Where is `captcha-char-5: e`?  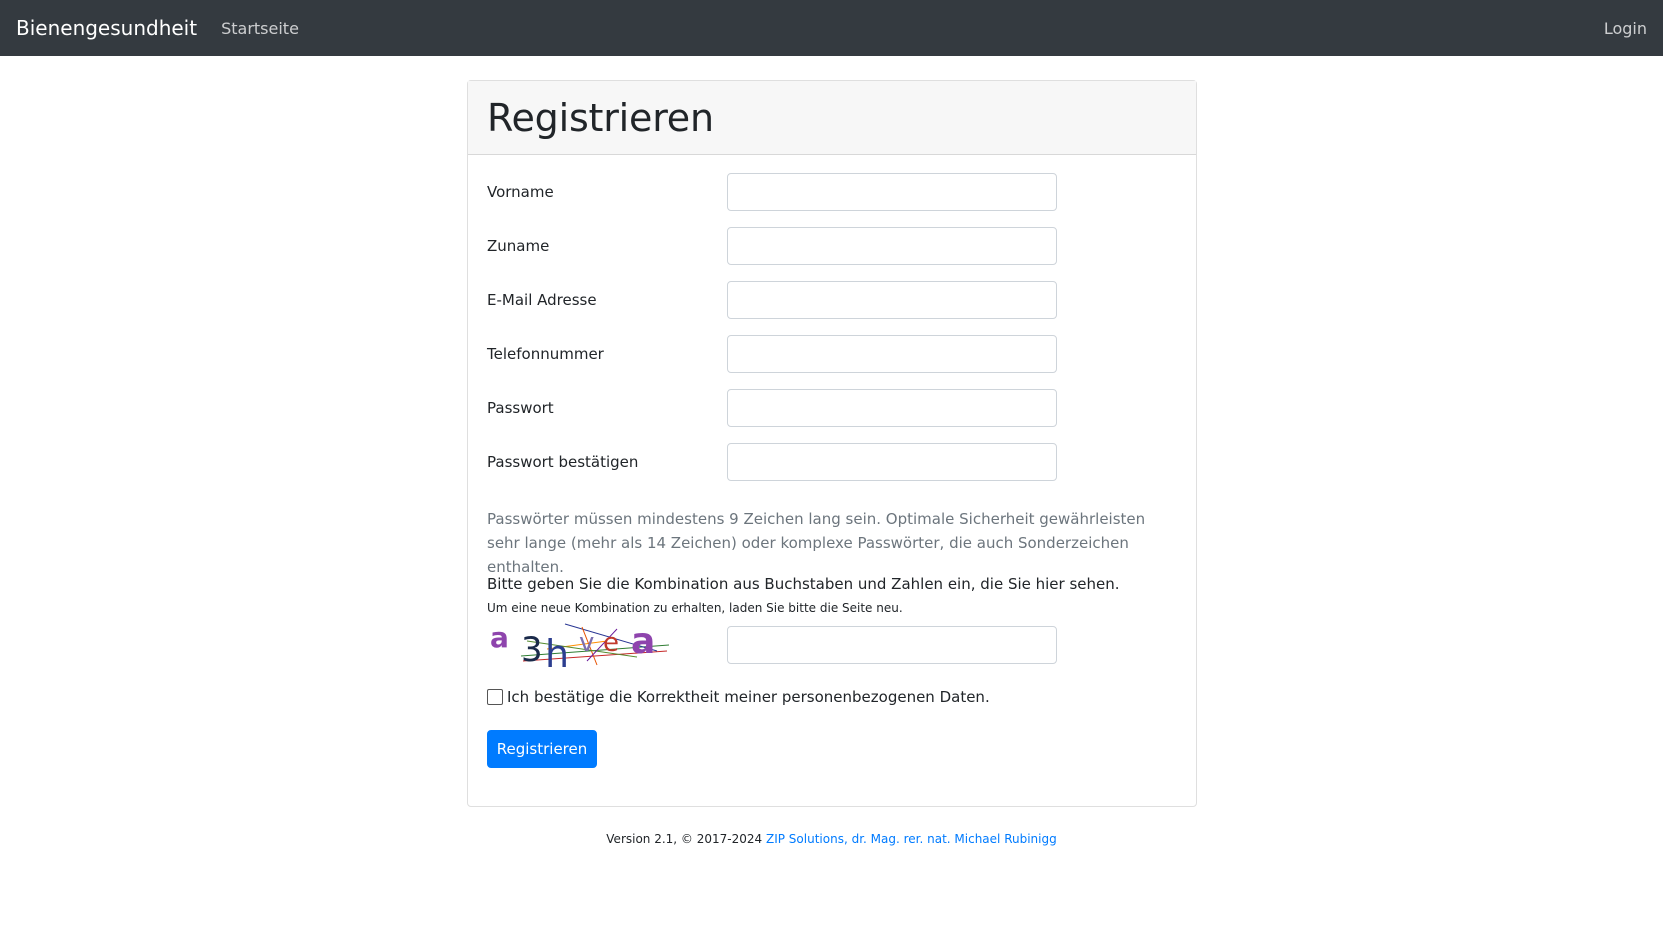
captcha-char-5: e is located at coordinates (611, 643).